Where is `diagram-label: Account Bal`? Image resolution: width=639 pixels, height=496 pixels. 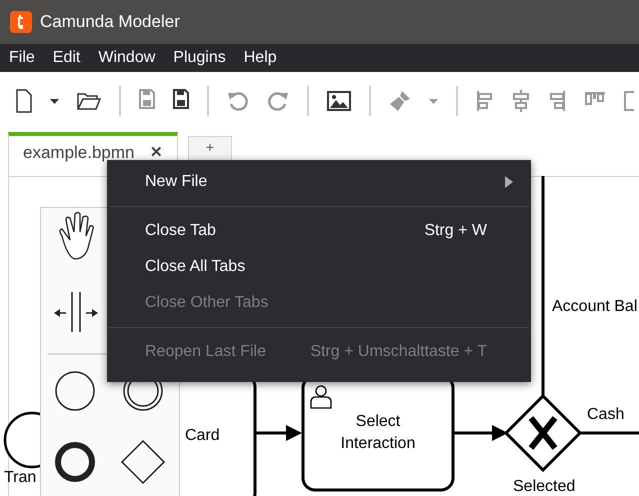
diagram-label: Account Bal is located at coordinates (595, 307).